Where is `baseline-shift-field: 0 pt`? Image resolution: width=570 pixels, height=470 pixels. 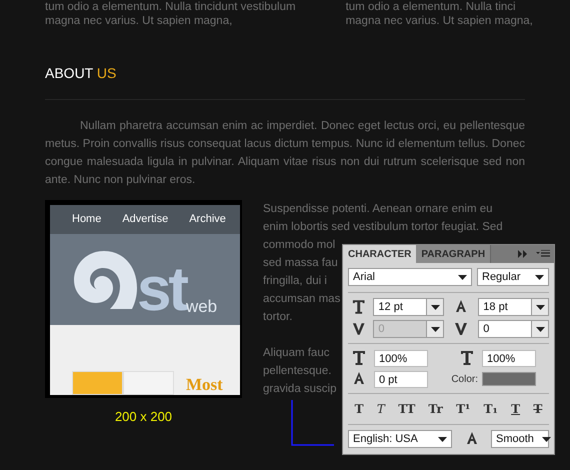
baseline-shift-field: 0 pt is located at coordinates (401, 379).